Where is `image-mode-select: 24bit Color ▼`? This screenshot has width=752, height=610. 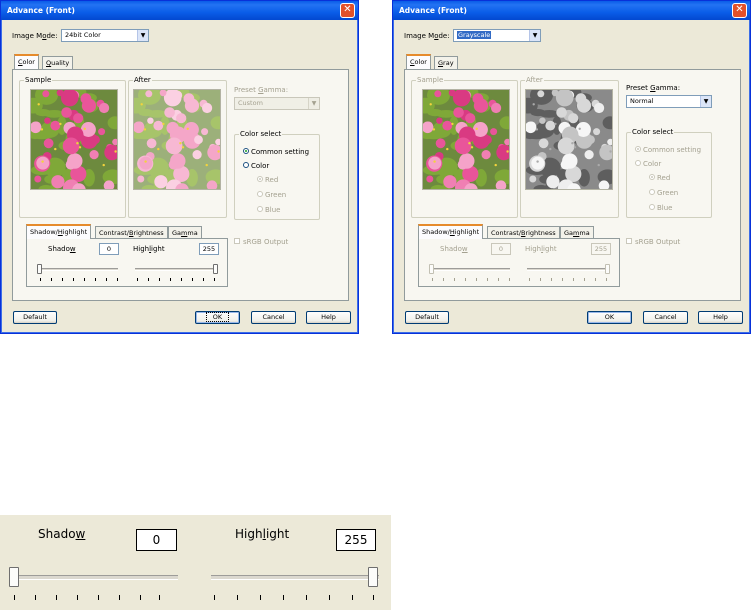
image-mode-select: 24bit Color ▼ is located at coordinates (105, 35).